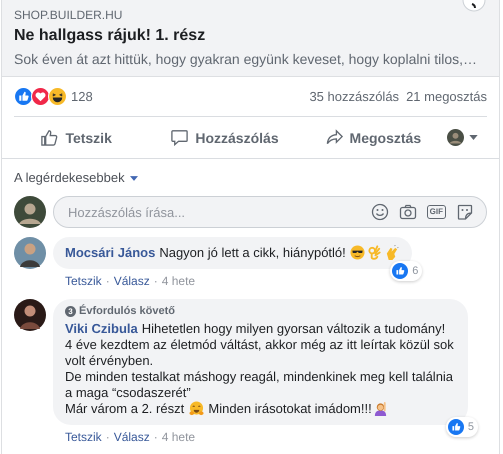 The height and width of the screenshot is (454, 503). I want to click on share-count: 21 megosztás, so click(446, 96).